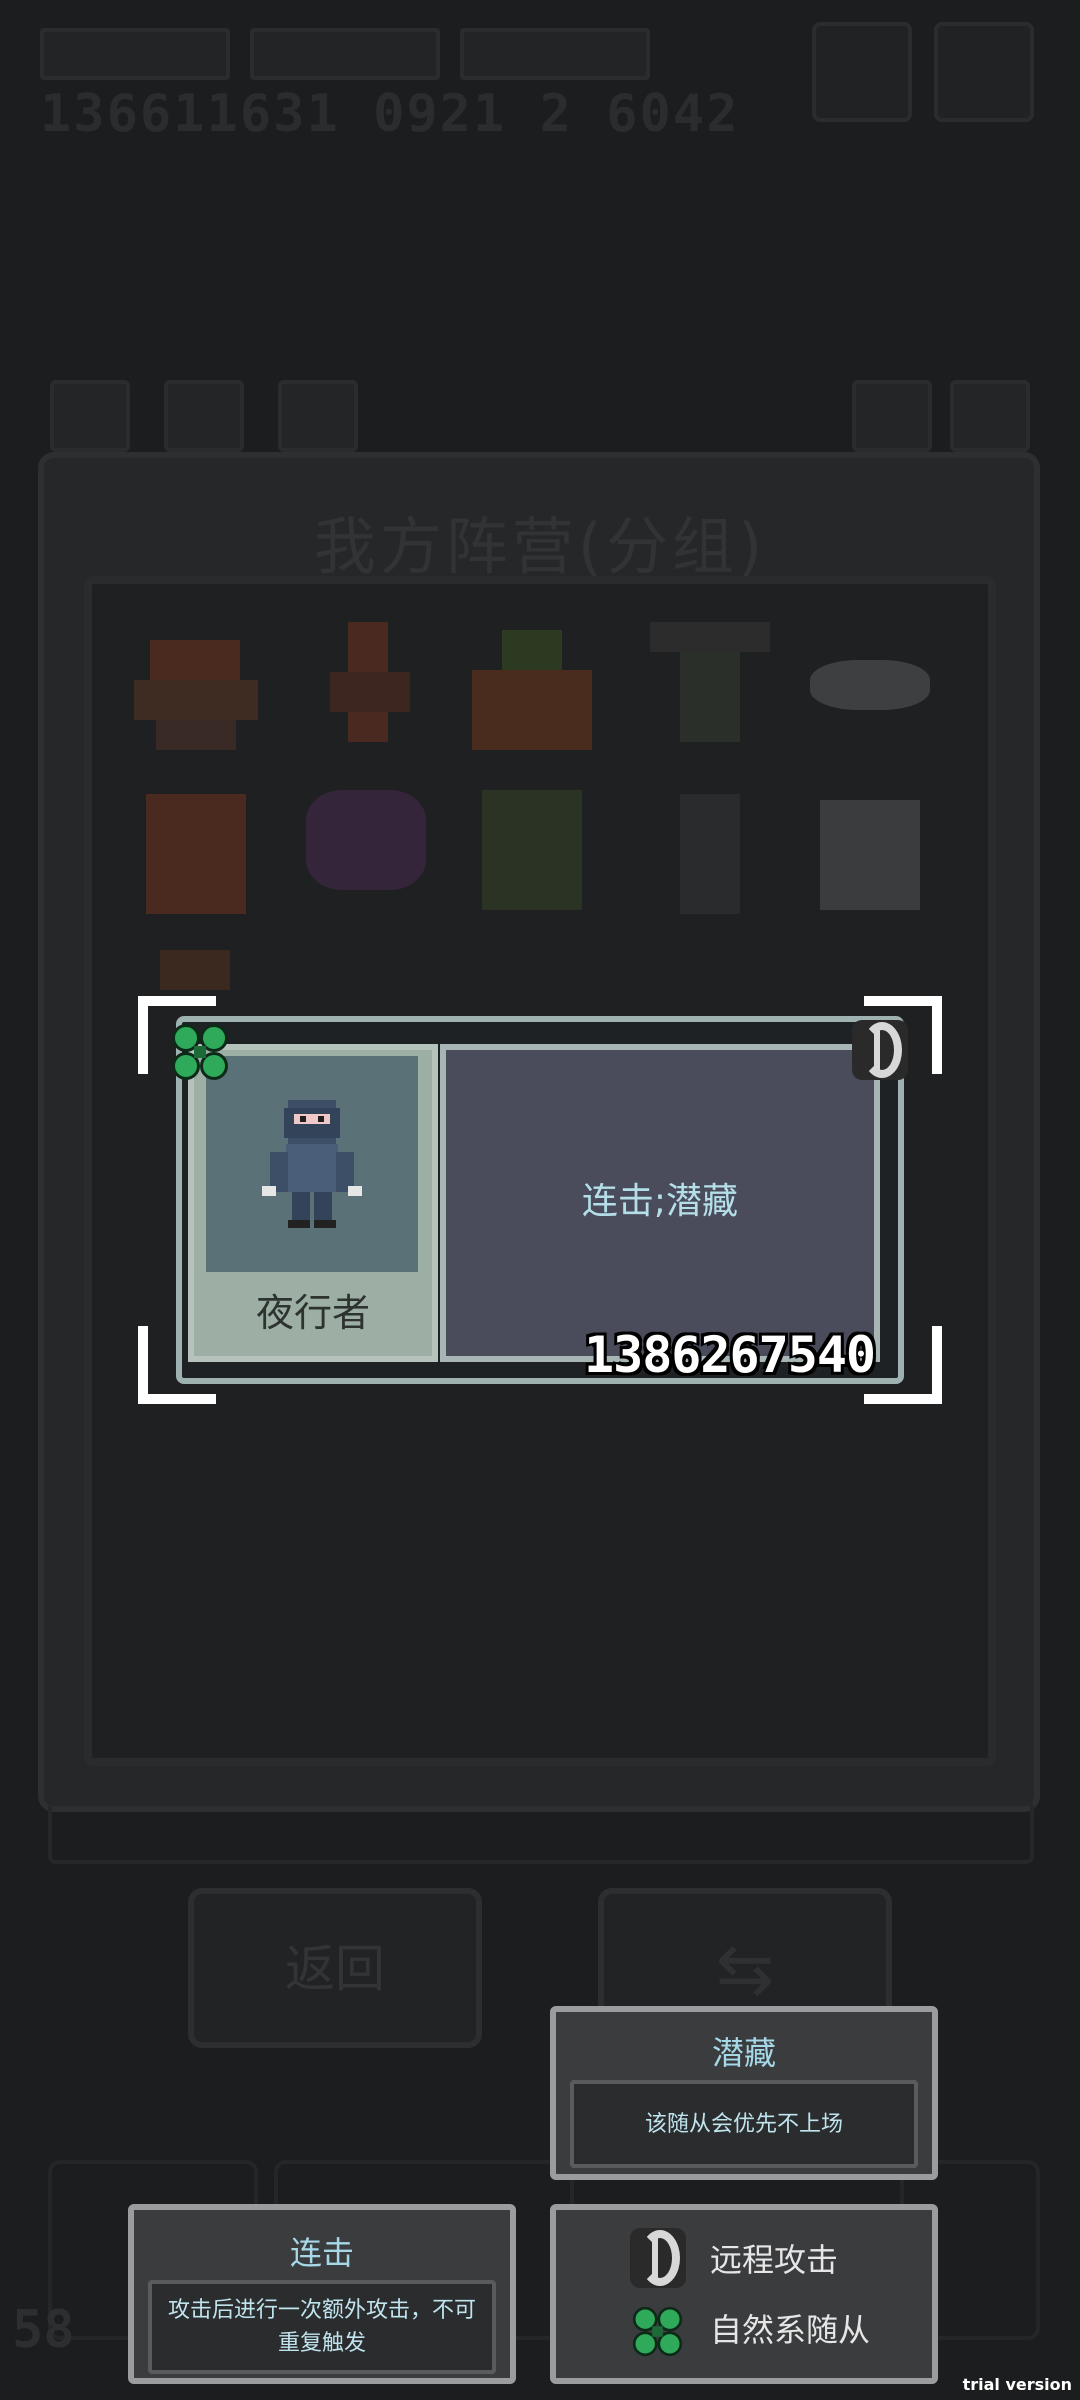 The width and height of the screenshot is (1080, 2400). What do you see at coordinates (744, 2124) in the screenshot?
I see `tooltip-stealth-body: 该随从会优先不上场` at bounding box center [744, 2124].